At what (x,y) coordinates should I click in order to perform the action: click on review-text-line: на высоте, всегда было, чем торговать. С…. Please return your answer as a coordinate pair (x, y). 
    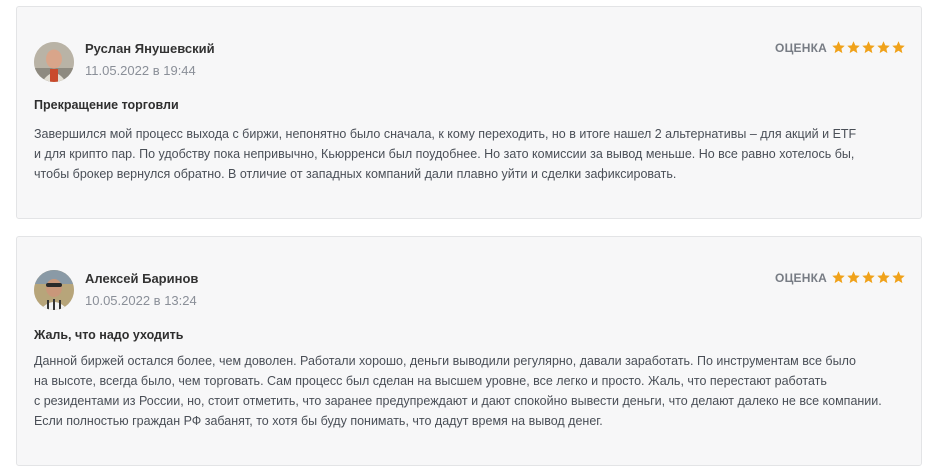
    Looking at the image, I should click on (430, 381).